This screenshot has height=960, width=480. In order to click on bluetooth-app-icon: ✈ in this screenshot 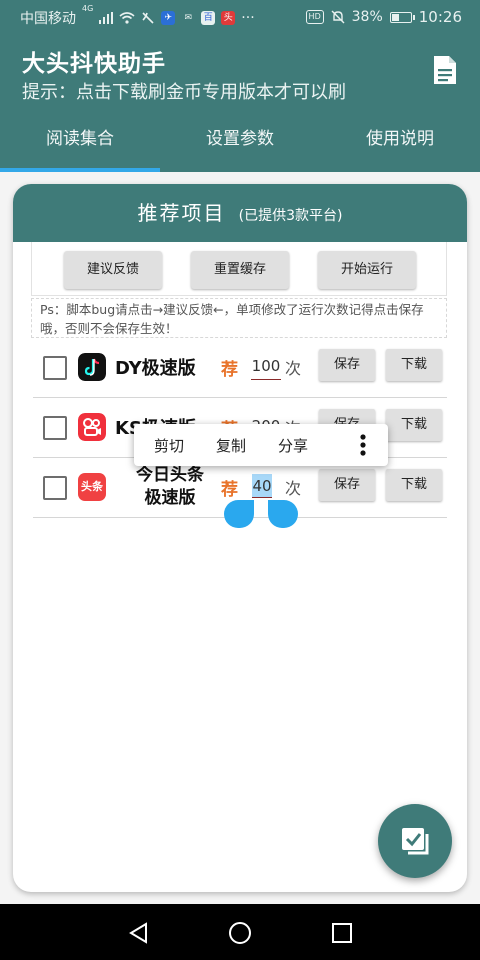, I will do `click(168, 18)`.